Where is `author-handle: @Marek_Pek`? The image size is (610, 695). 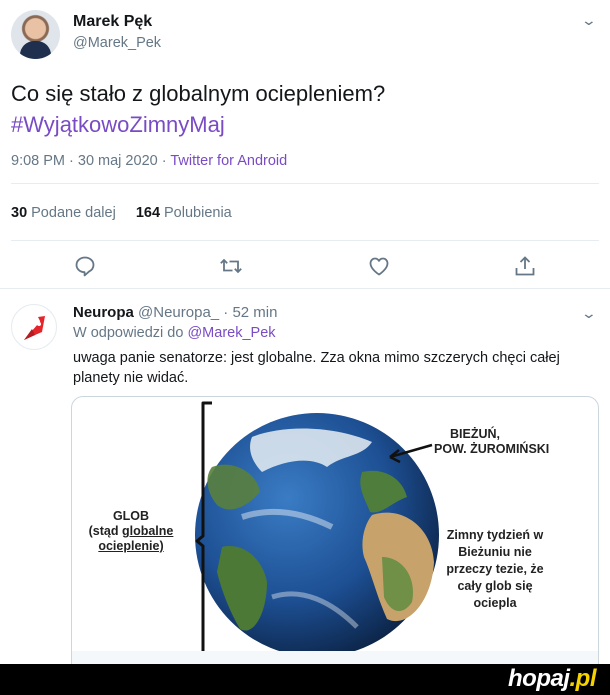
author-handle: @Marek_Pek is located at coordinates (117, 43).